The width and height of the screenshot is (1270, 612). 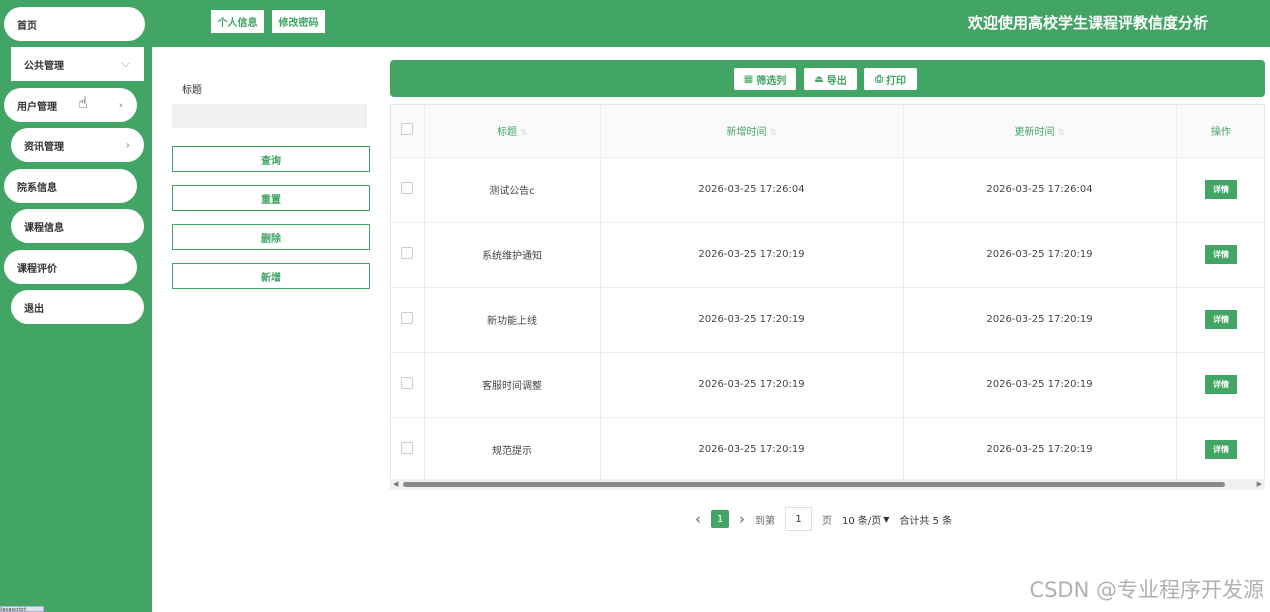 I want to click on reset-button: 重置, so click(x=271, y=198).